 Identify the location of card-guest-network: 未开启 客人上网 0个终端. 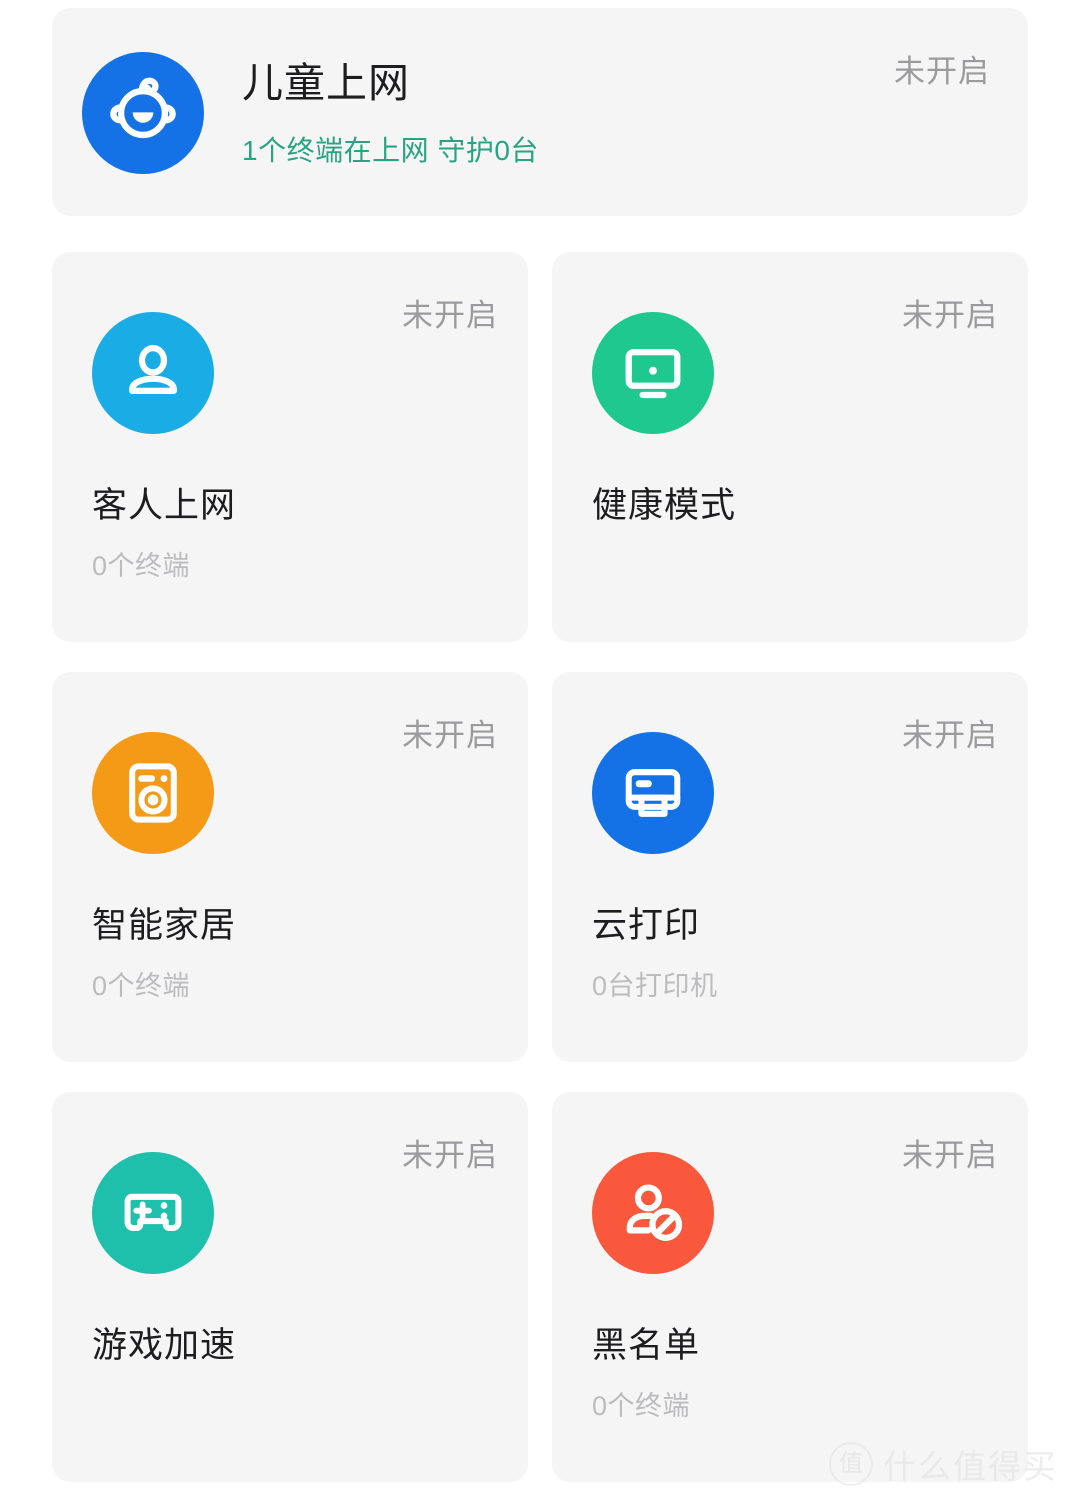
(290, 447).